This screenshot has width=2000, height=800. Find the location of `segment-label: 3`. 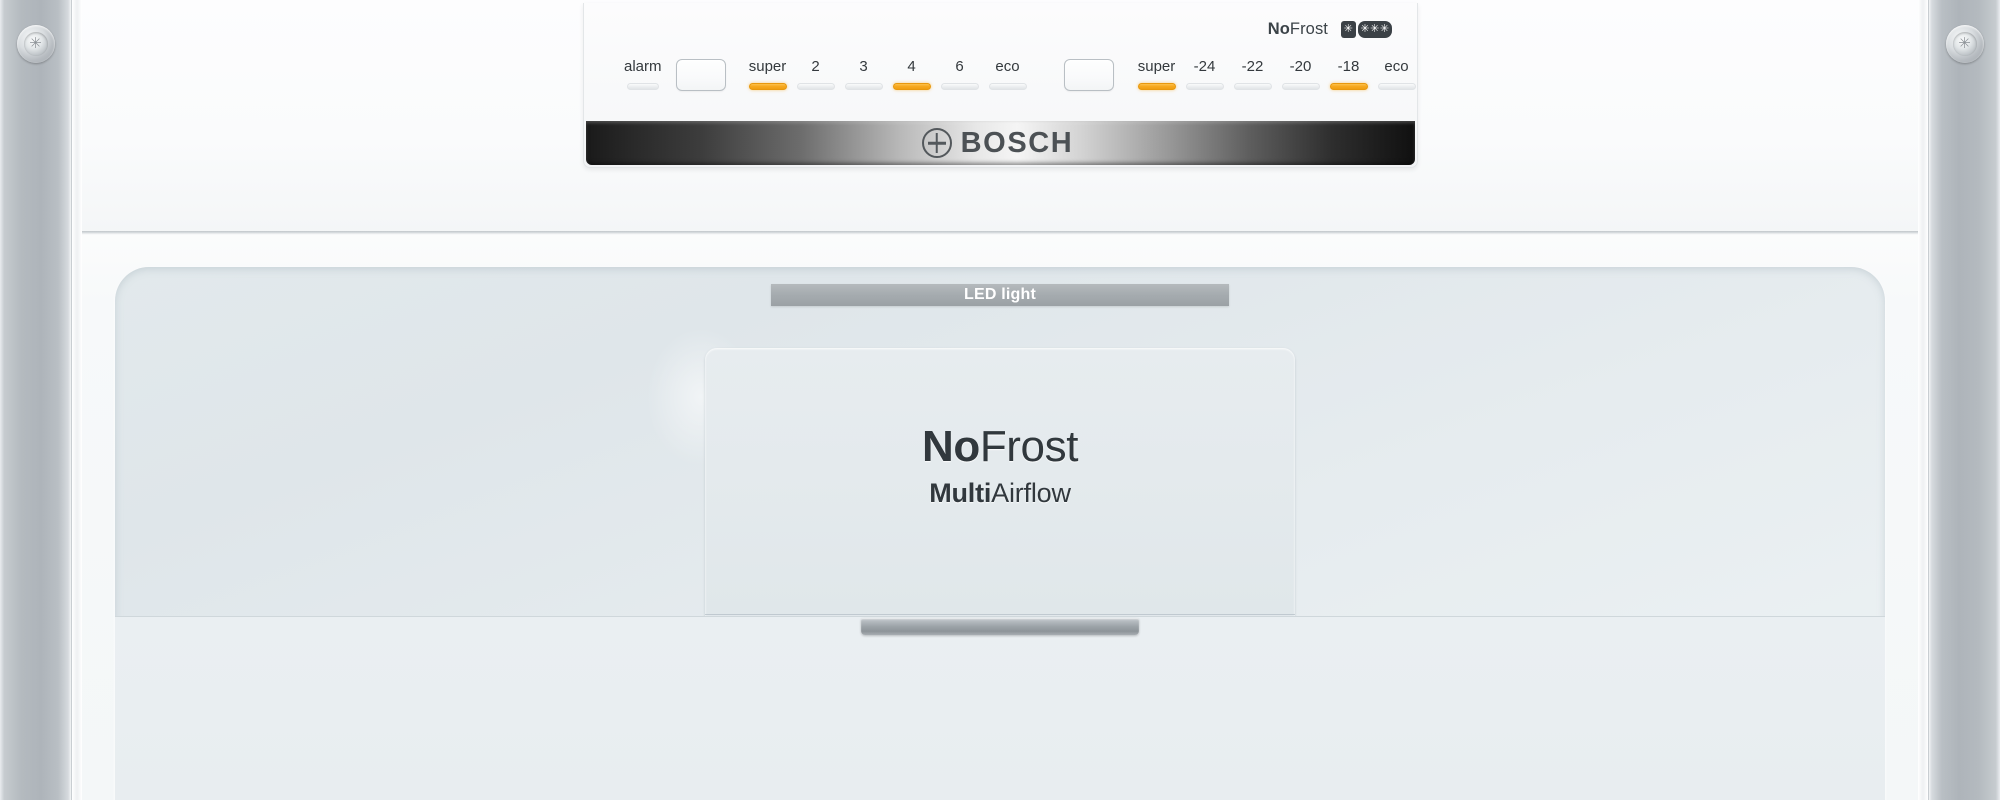

segment-label: 3 is located at coordinates (863, 66).